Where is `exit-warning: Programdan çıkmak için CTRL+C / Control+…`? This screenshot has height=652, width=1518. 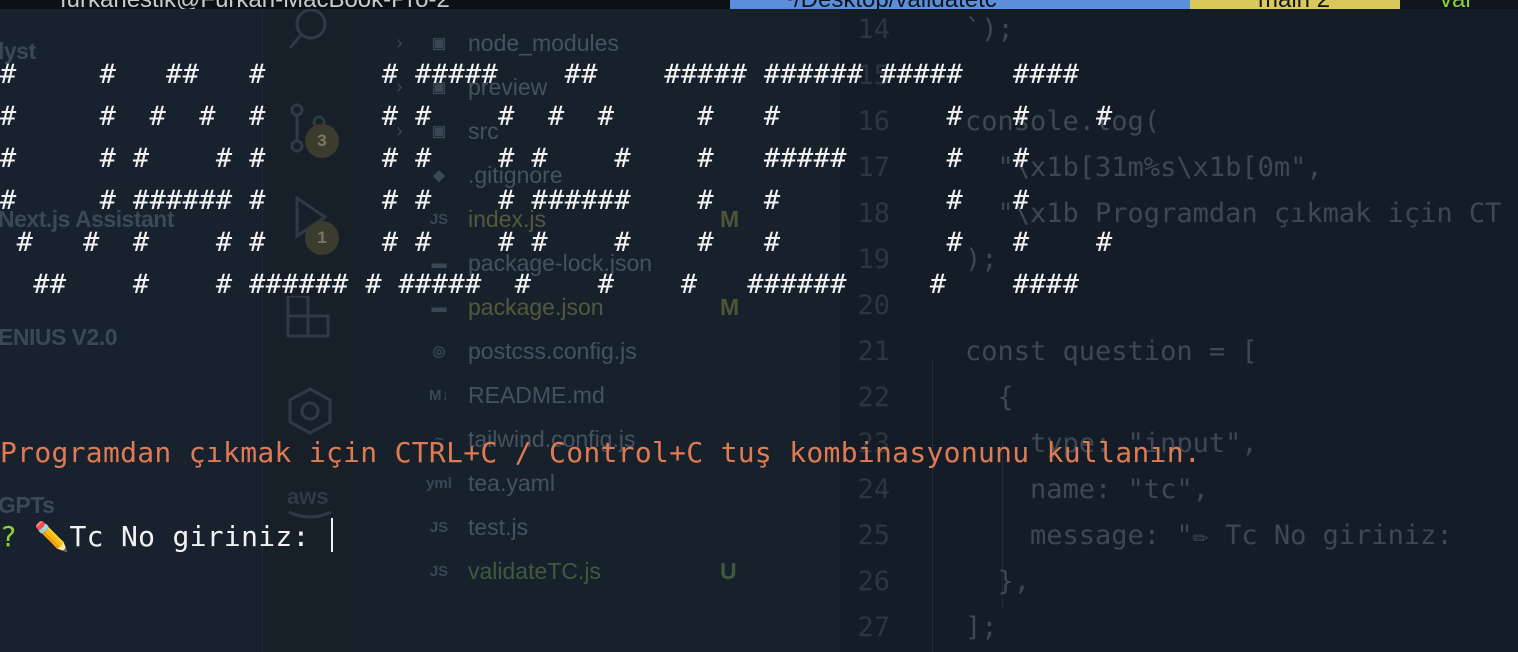 exit-warning: Programdan çıkmak için CTRL+C / Control+… is located at coordinates (601, 452).